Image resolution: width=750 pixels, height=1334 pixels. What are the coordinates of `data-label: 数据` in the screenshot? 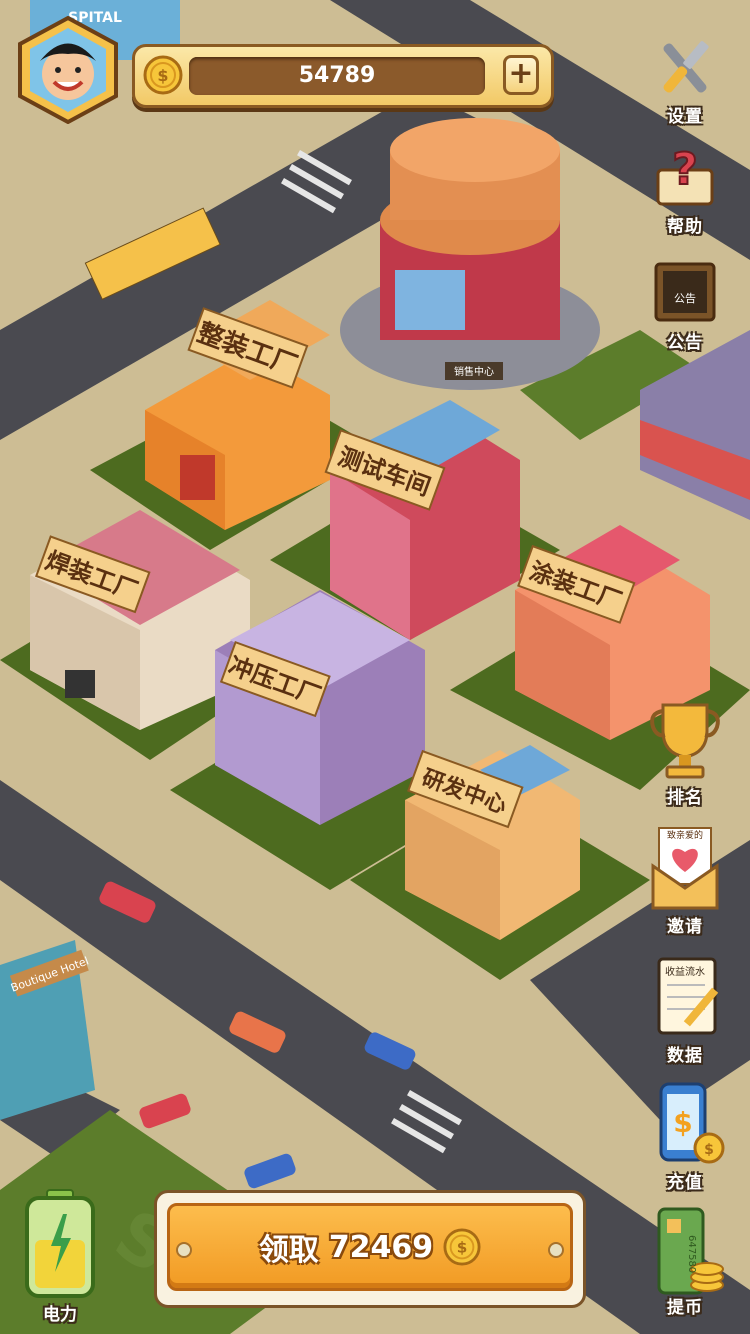 It's located at (685, 1056).